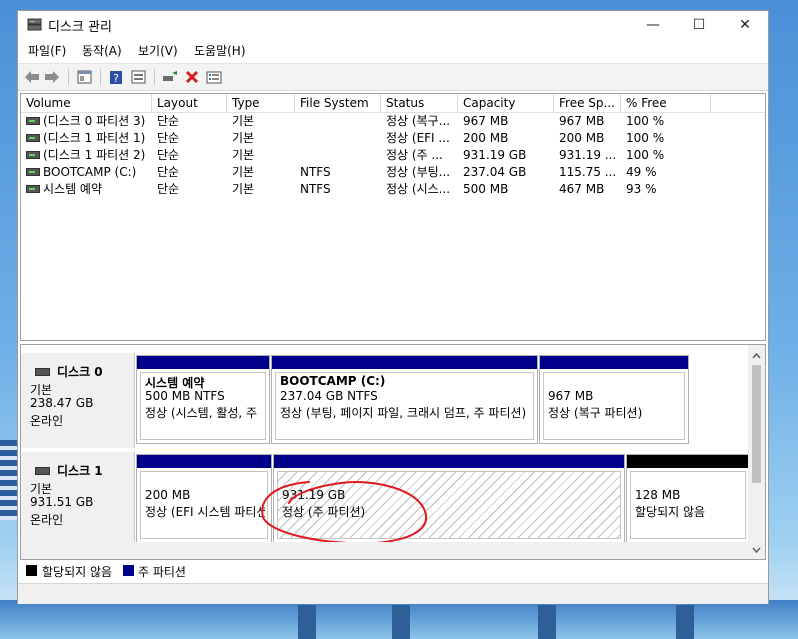  I want to click on partition-system-reserved: 시스템 예약 500 MB NTFS 정상 (시스템, 활성, 주, so click(203, 399).